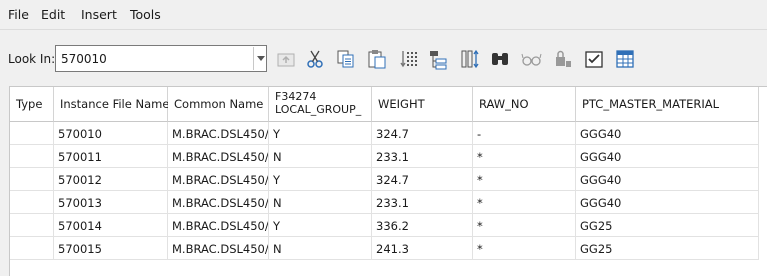 The height and width of the screenshot is (276, 767). I want to click on column-header-instance-file-name: Instance File Name, so click(112, 104).